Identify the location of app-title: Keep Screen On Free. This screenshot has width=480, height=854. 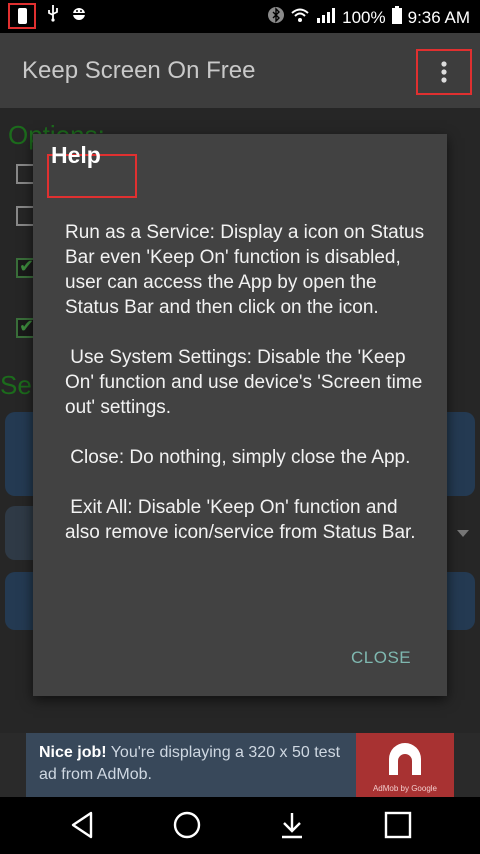
(139, 70).